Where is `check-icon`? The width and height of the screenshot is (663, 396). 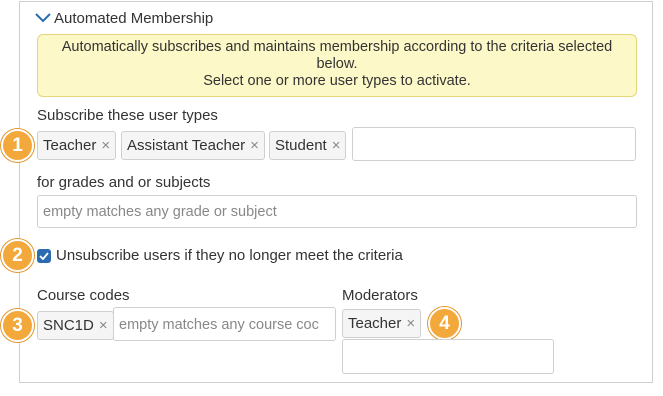 check-icon is located at coordinates (44, 256).